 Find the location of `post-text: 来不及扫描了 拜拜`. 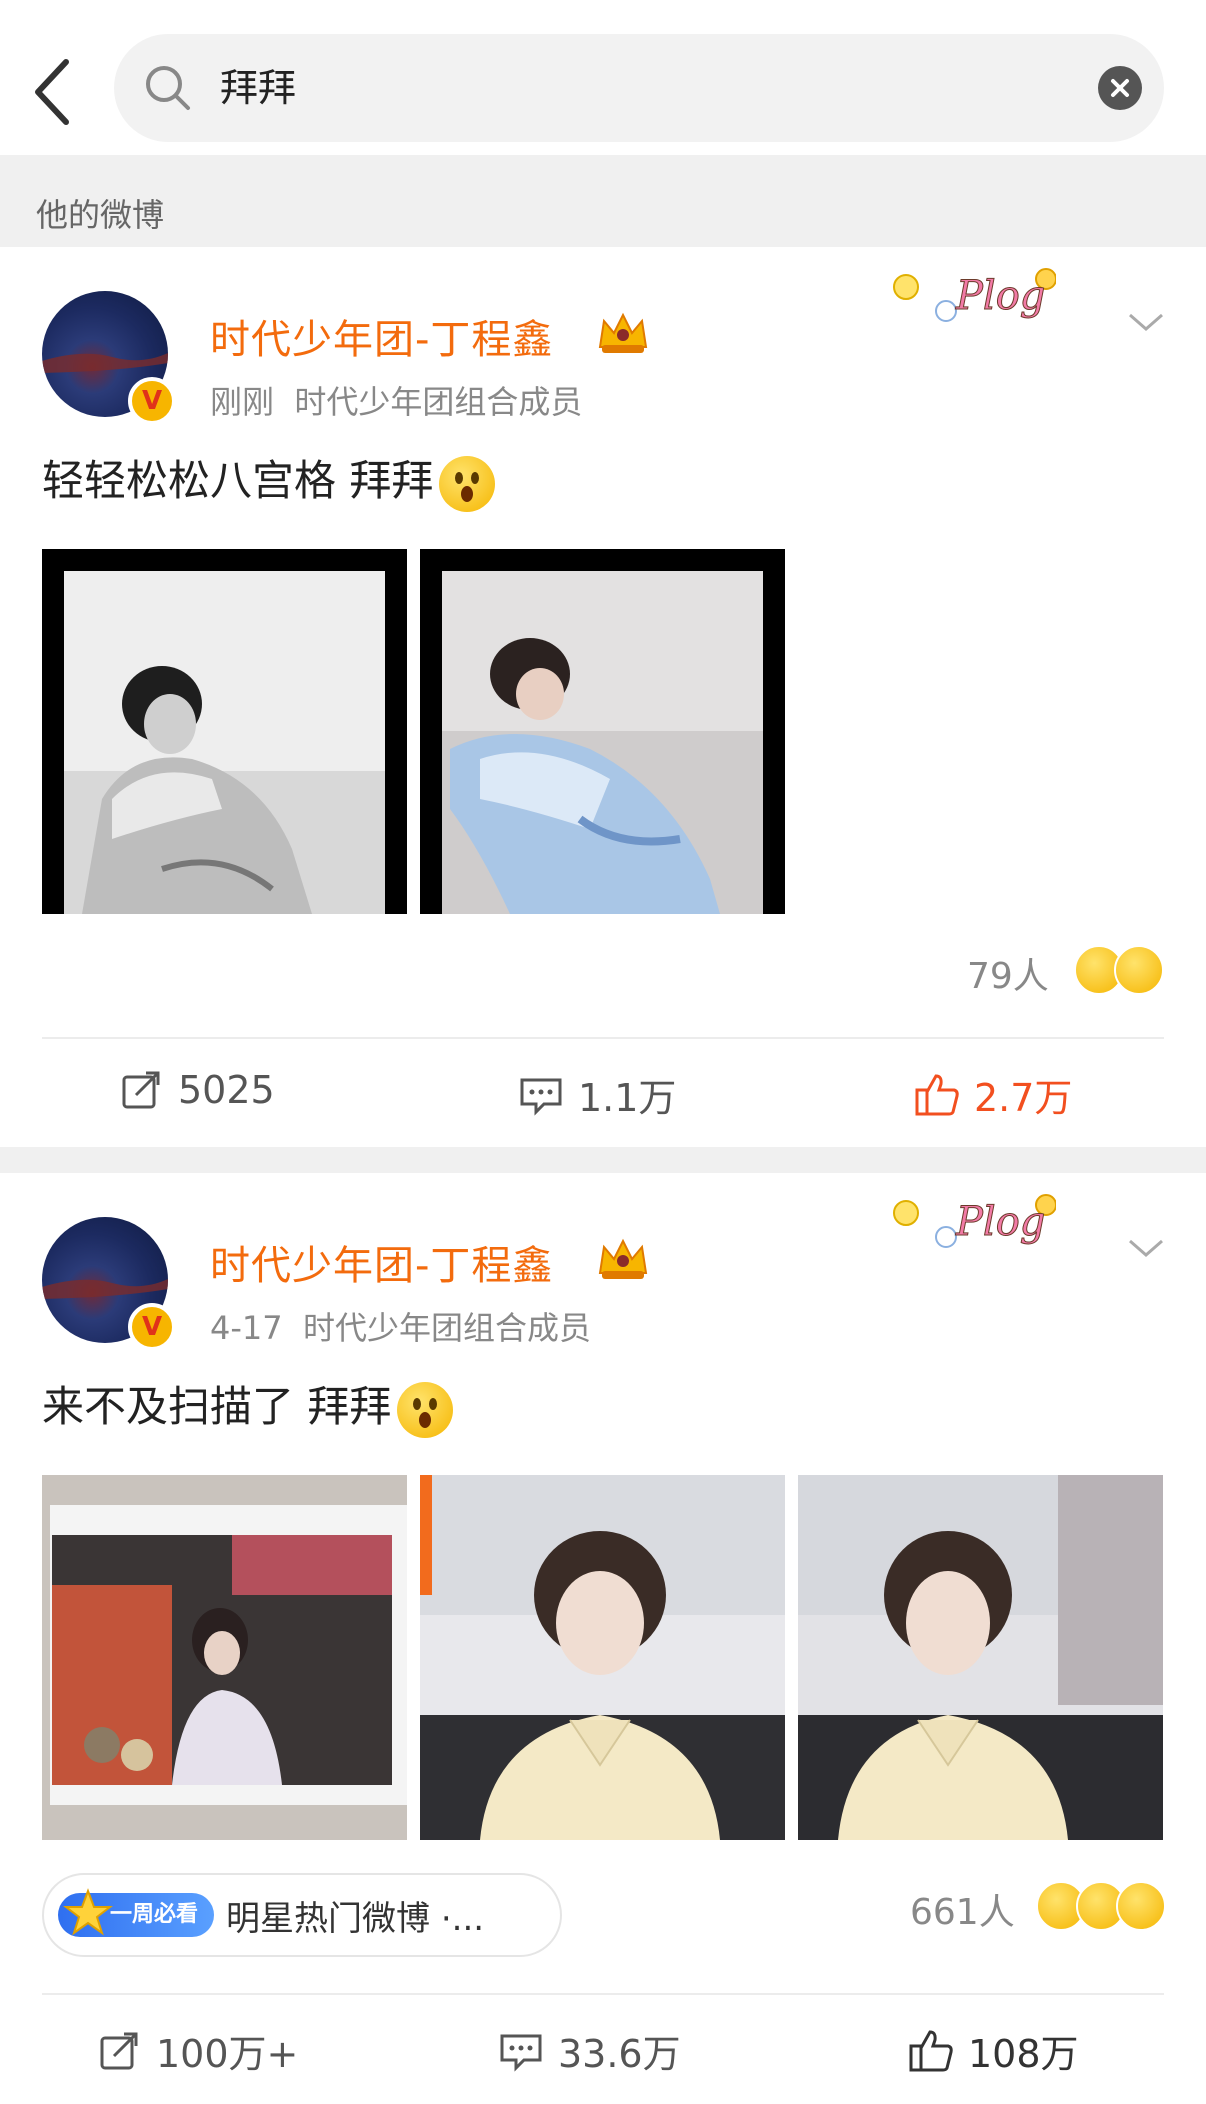

post-text: 来不及扫描了 拜拜 is located at coordinates (248, 1405).